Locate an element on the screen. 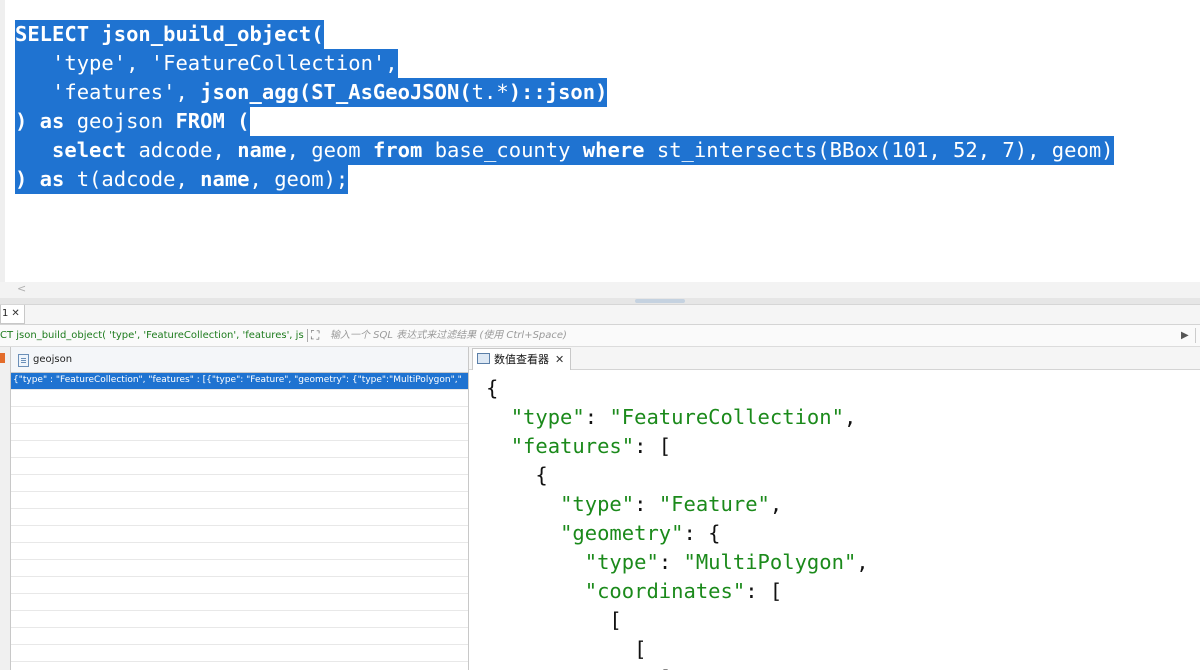 The image size is (1200, 670). value-viewer-icon is located at coordinates (483, 358).